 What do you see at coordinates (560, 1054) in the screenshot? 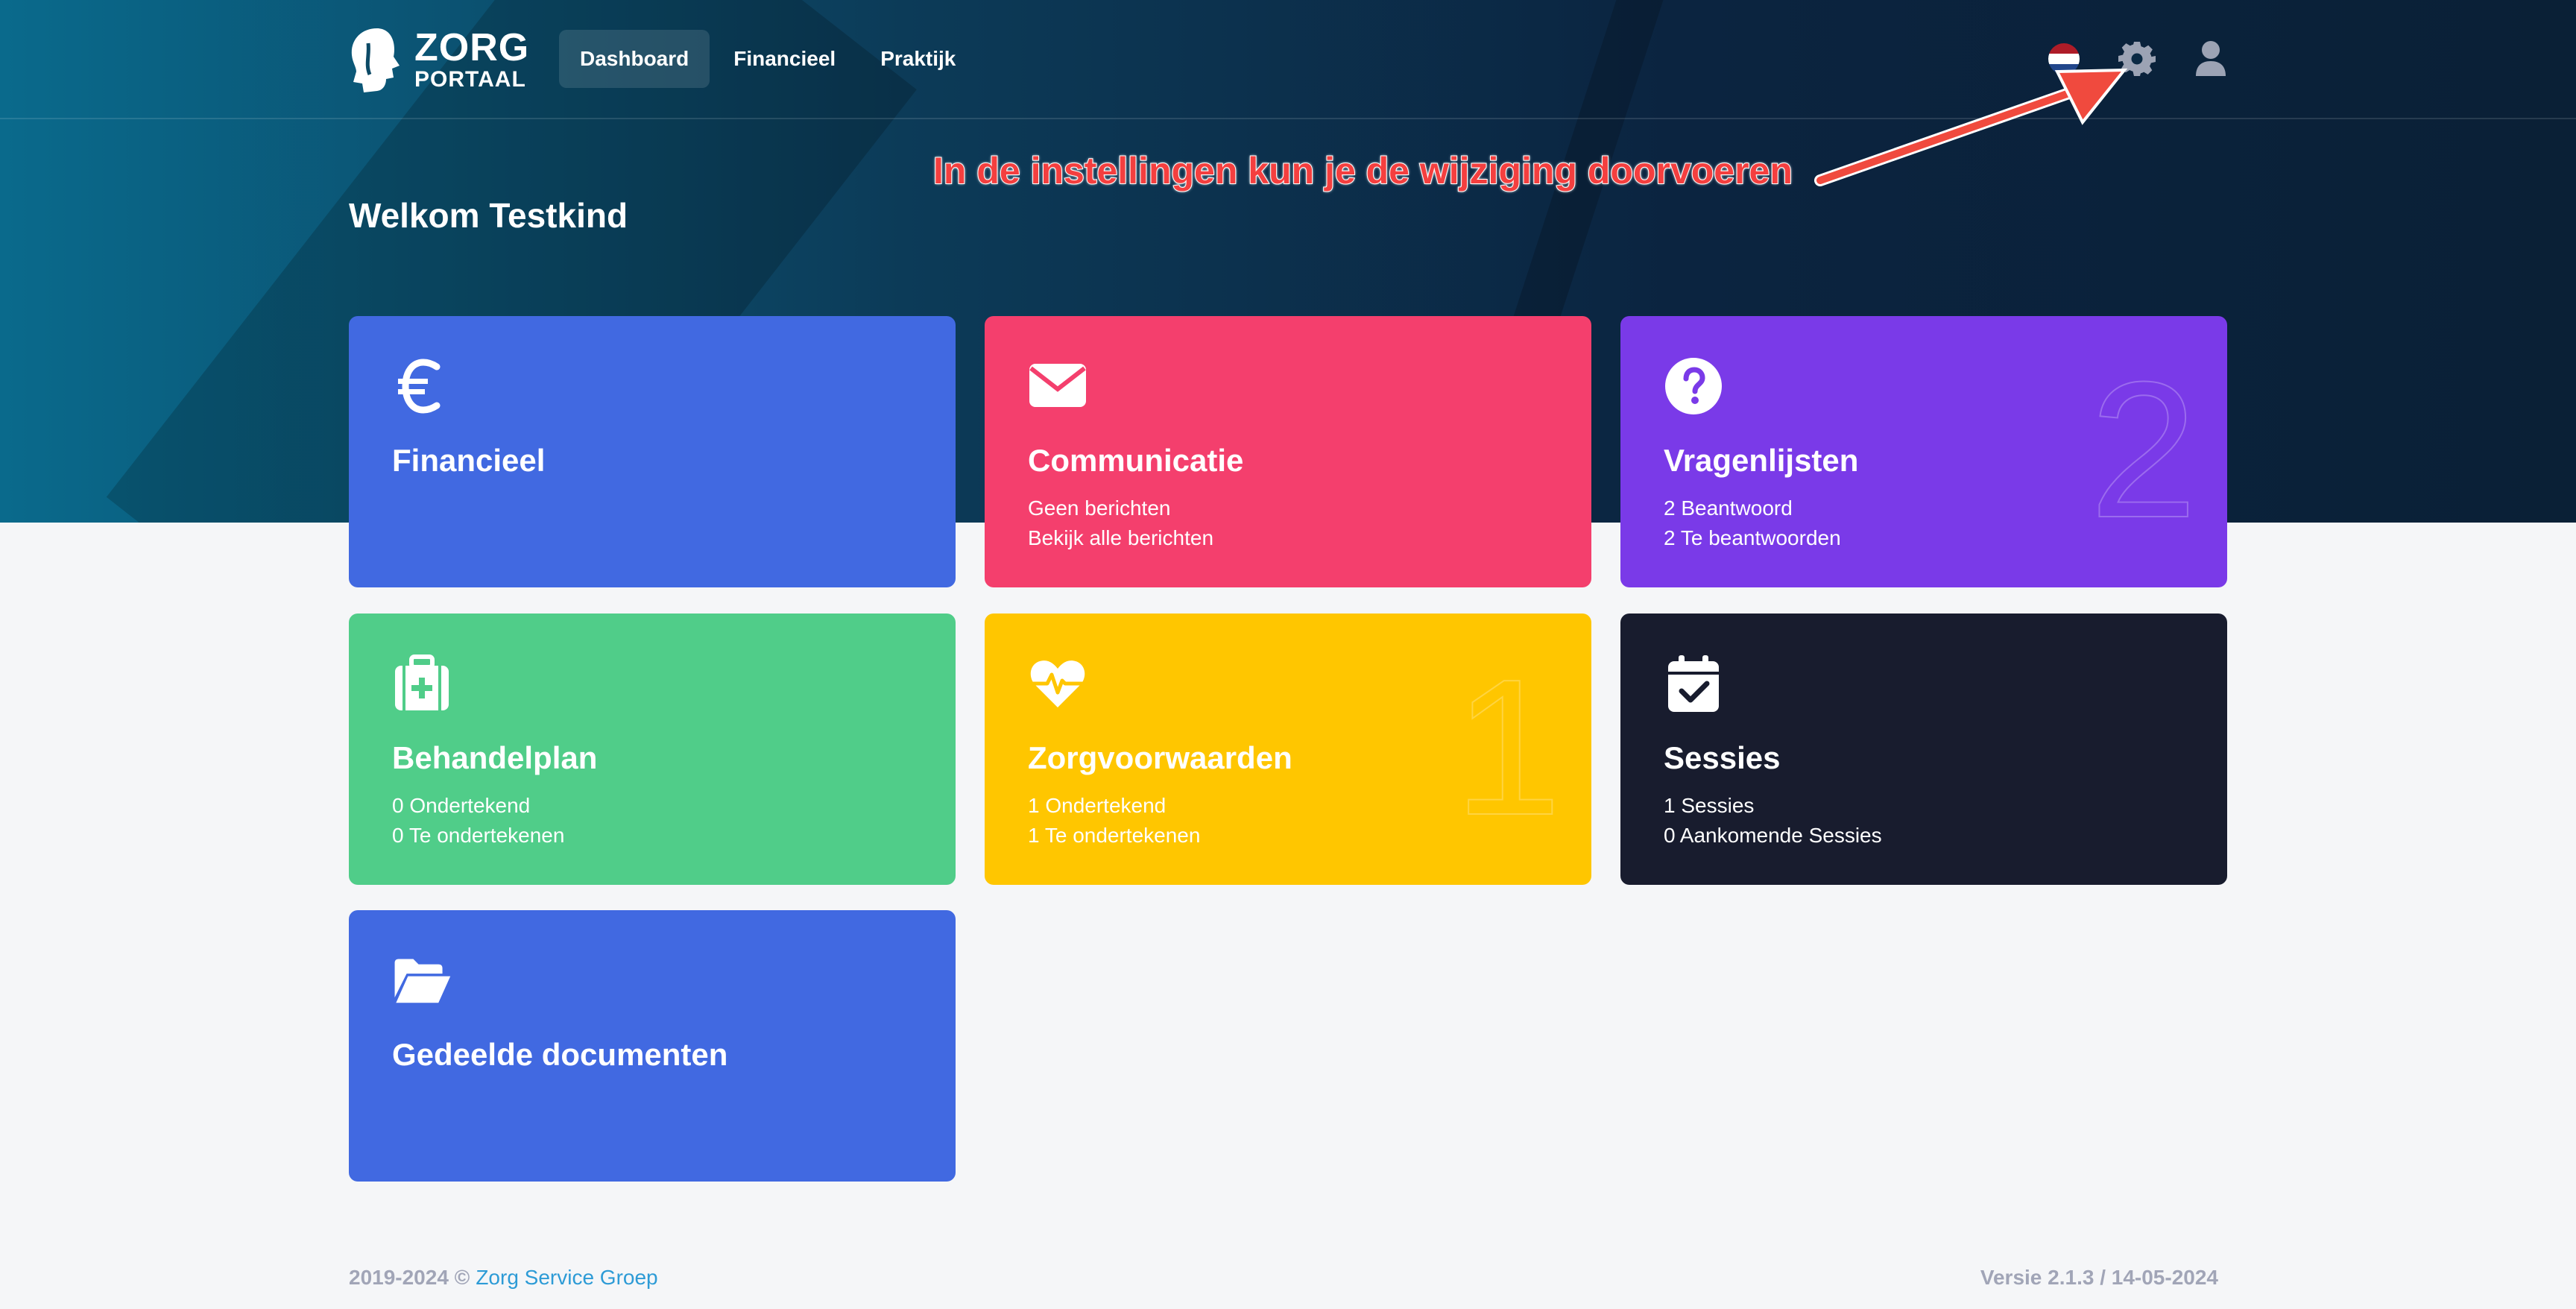
I see `card-title: Gedeelde documenten` at bounding box center [560, 1054].